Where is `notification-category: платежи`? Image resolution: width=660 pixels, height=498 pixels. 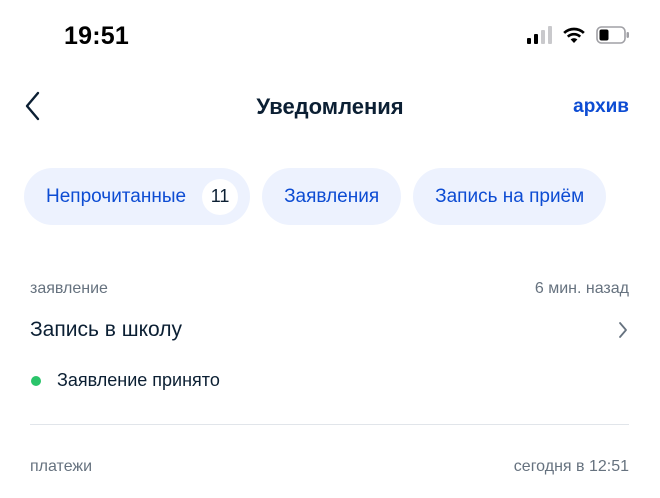
notification-category: платежи is located at coordinates (61, 466).